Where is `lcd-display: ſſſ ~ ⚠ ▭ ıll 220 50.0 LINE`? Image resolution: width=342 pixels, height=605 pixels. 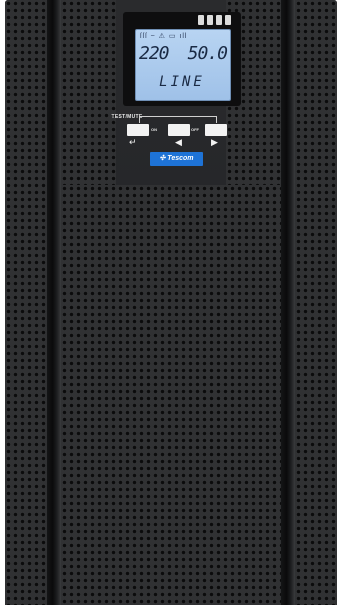 lcd-display: ſſſ ~ ⚠ ▭ ıll 220 50.0 LINE is located at coordinates (183, 65).